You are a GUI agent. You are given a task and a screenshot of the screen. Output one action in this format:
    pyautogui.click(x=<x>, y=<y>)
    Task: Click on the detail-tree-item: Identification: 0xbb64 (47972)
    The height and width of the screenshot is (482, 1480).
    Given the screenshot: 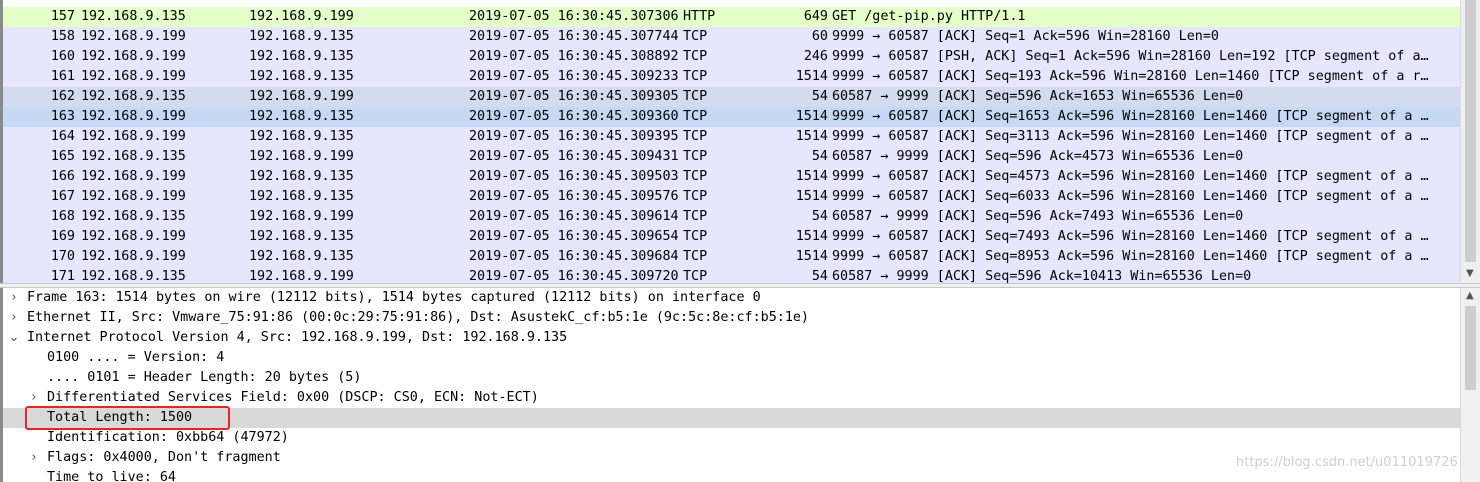 What is the action you would take?
    pyautogui.click(x=731, y=438)
    